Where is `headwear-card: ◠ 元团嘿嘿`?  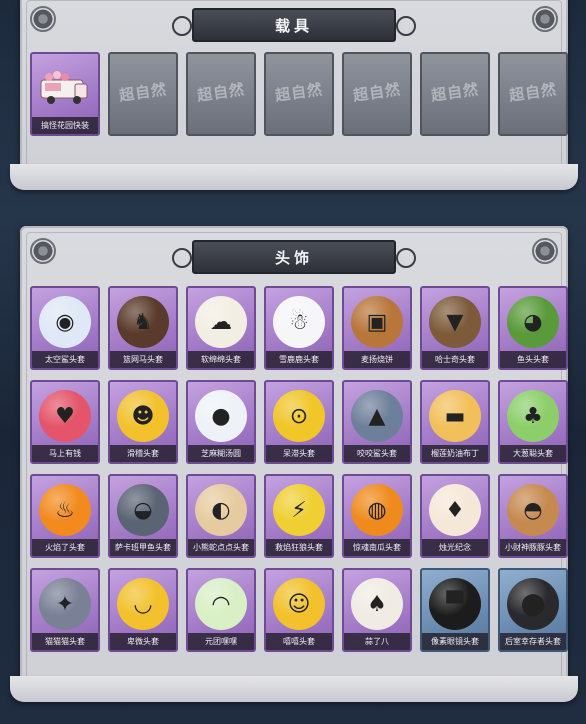 headwear-card: ◠ 元团嘿嘿 is located at coordinates (221, 610).